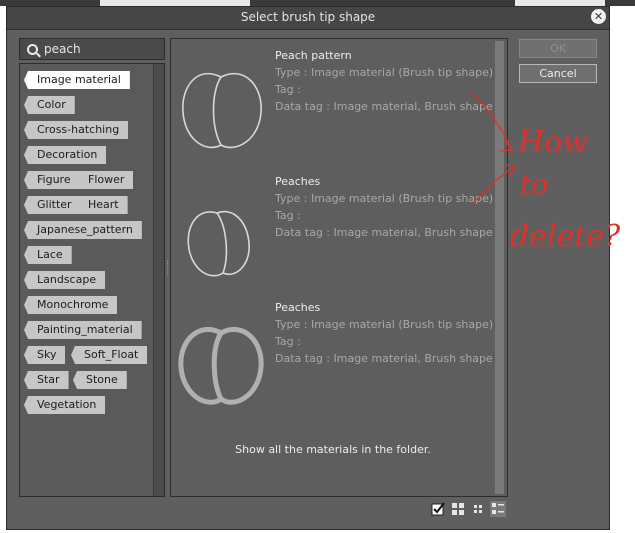 The image size is (635, 533). Describe the element at coordinates (77, 80) in the screenshot. I see `tag-image-material: Image material` at that location.